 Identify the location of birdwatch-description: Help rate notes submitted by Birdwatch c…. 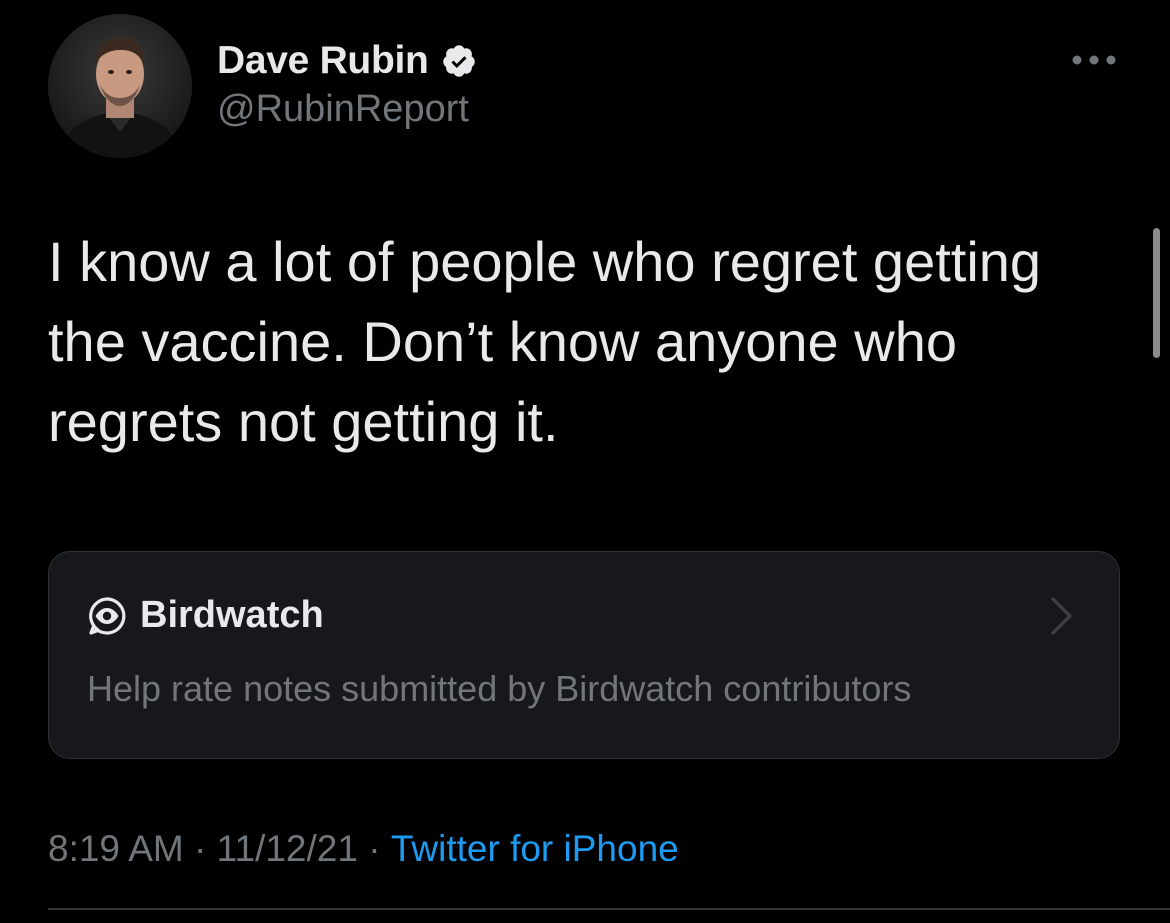
(499, 688).